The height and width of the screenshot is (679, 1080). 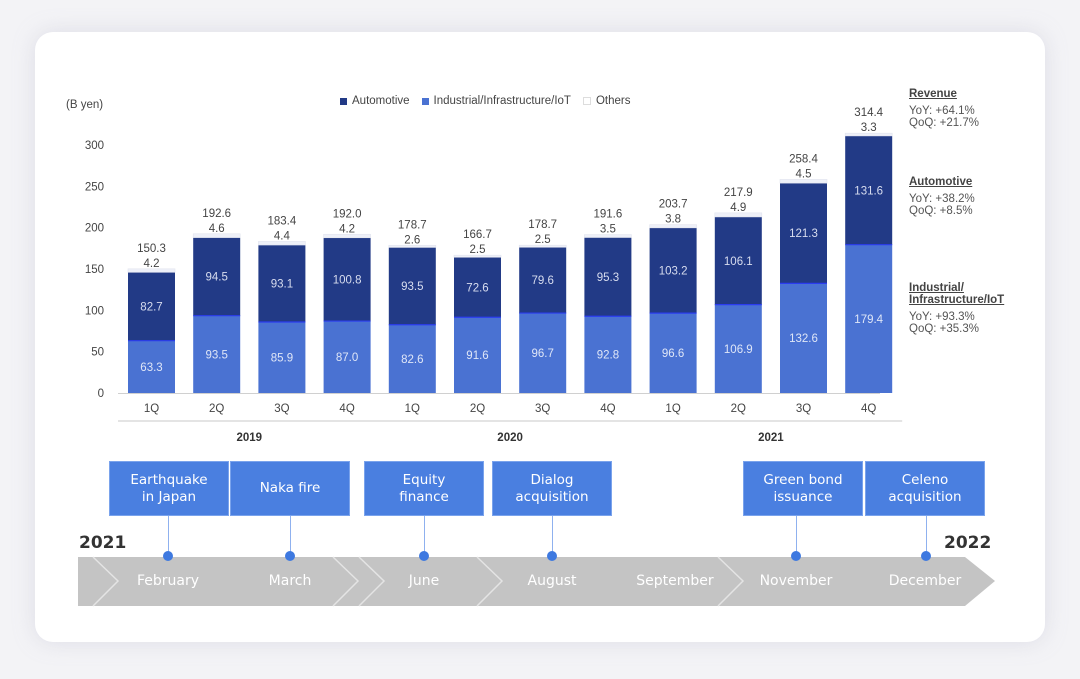 I want to click on event-naka-fire: Naka fire, so click(x=290, y=488).